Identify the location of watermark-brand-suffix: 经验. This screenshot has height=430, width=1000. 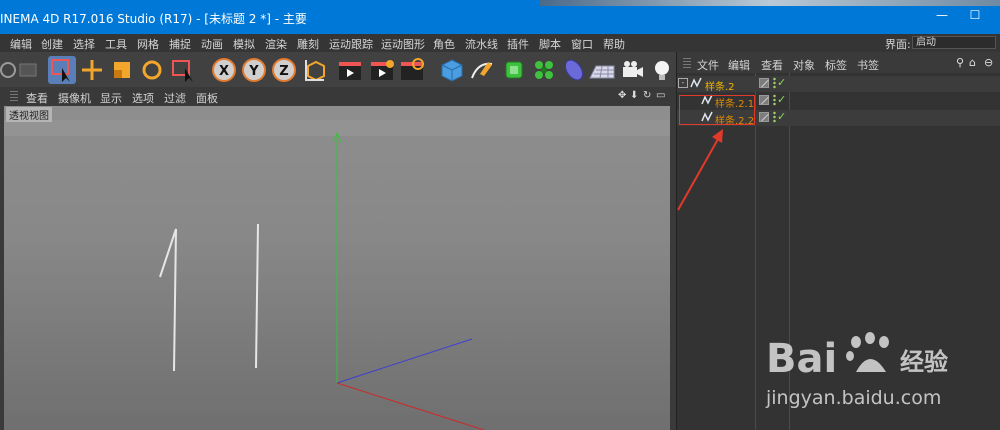
(924, 362).